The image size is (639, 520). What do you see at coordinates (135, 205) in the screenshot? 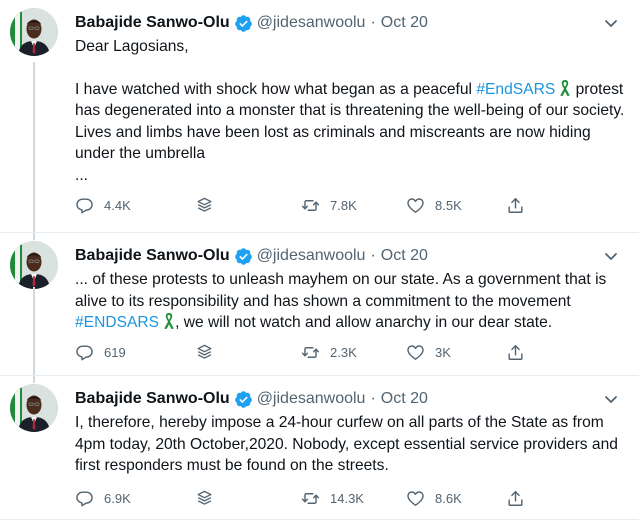
I see `reply-button: 4.4K` at bounding box center [135, 205].